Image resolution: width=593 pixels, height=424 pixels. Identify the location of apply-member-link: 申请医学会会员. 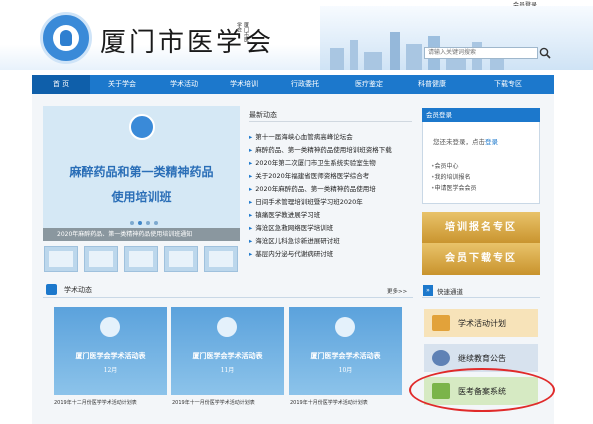
(454, 187).